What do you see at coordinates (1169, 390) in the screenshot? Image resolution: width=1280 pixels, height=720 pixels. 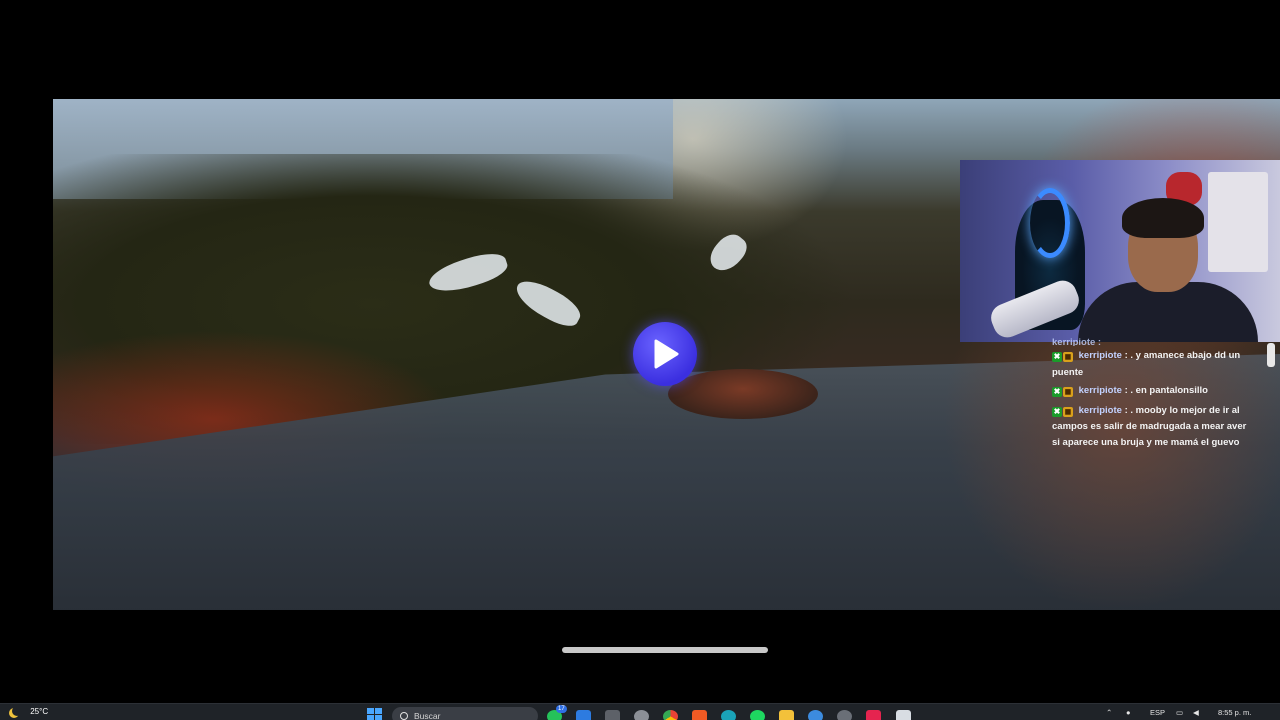 I see `chat-text: . en pantalonsillo` at bounding box center [1169, 390].